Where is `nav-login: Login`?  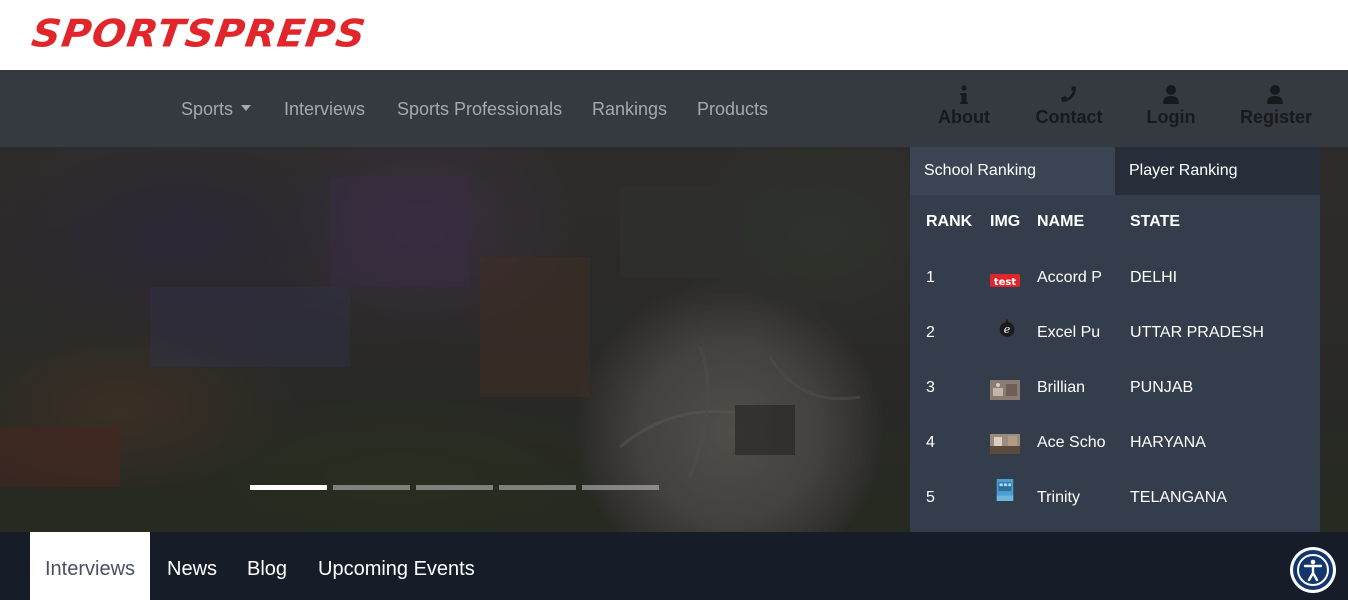
nav-login: Login is located at coordinates (1171, 106).